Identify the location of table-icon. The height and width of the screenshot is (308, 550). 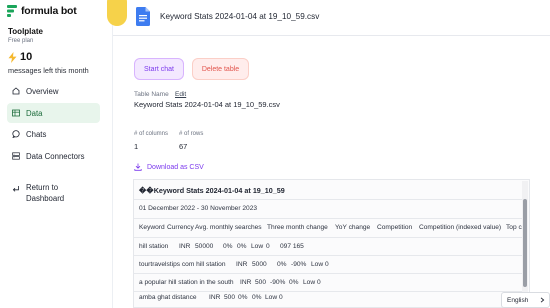
(16, 113).